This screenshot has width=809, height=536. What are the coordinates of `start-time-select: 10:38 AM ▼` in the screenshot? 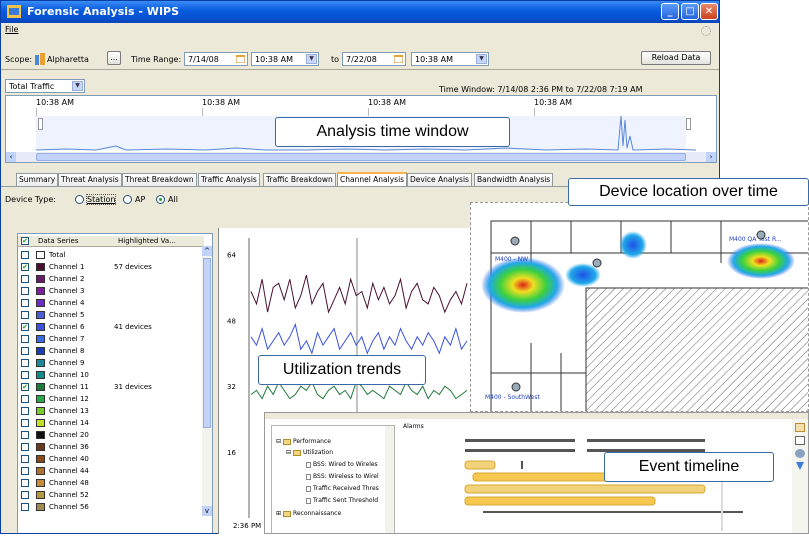 It's located at (285, 59).